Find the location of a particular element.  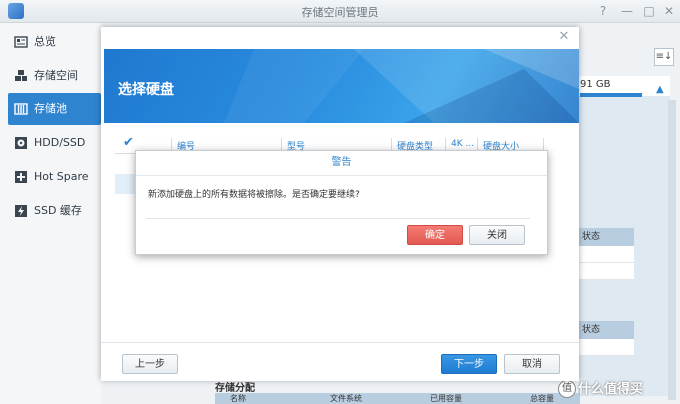

capacity-text: 91 GB is located at coordinates (595, 84).